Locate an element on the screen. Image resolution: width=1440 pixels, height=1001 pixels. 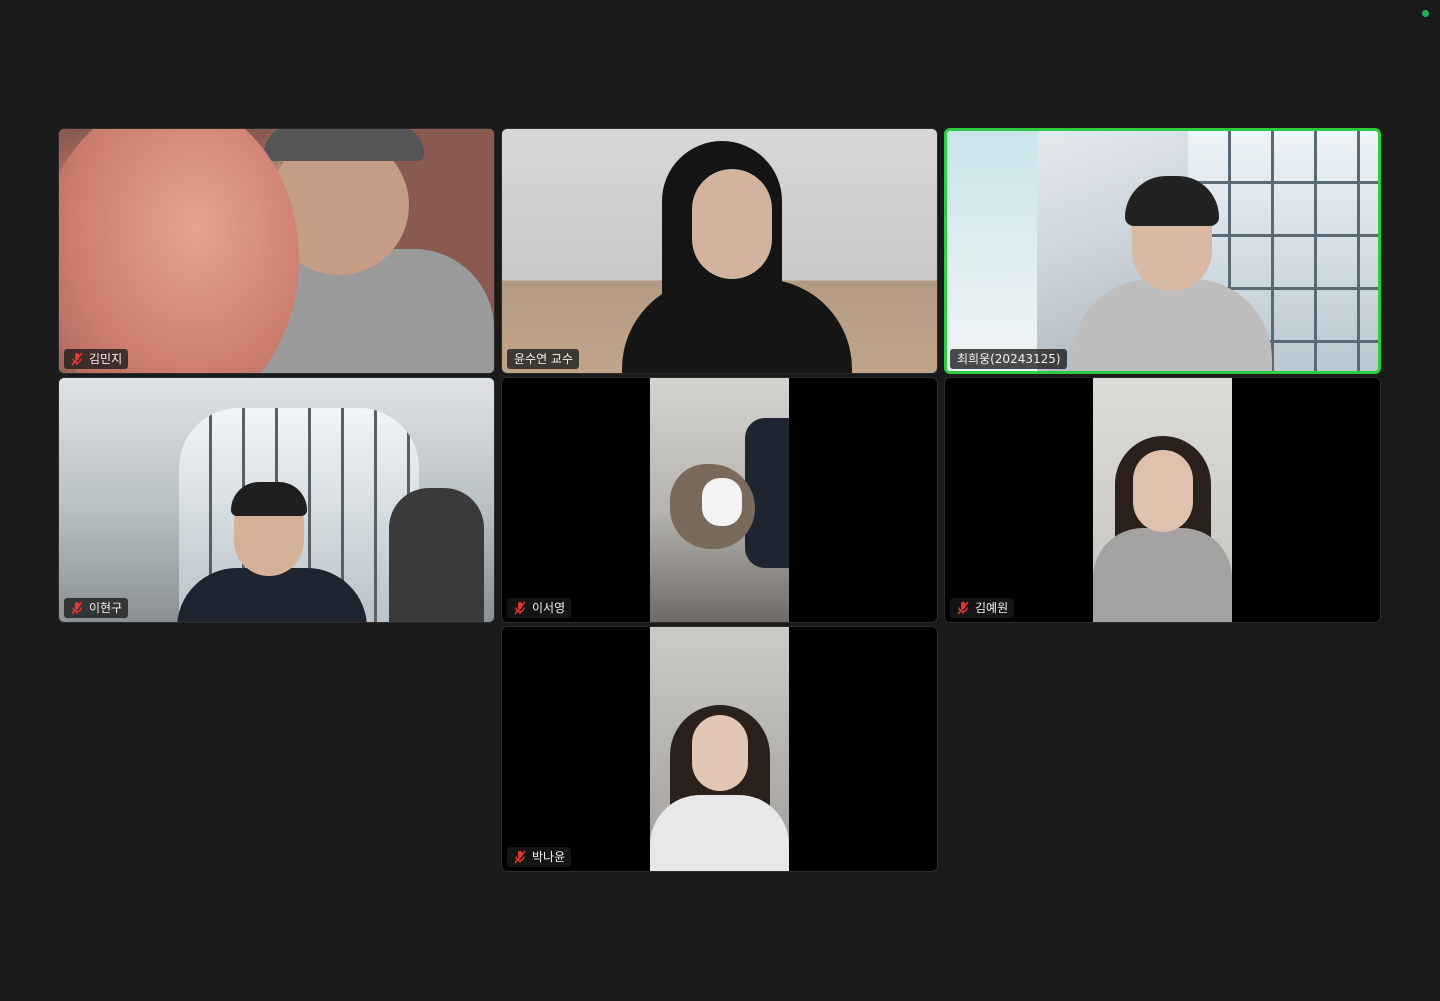
participant-name-tag: 윤수연 교수 is located at coordinates (543, 359).